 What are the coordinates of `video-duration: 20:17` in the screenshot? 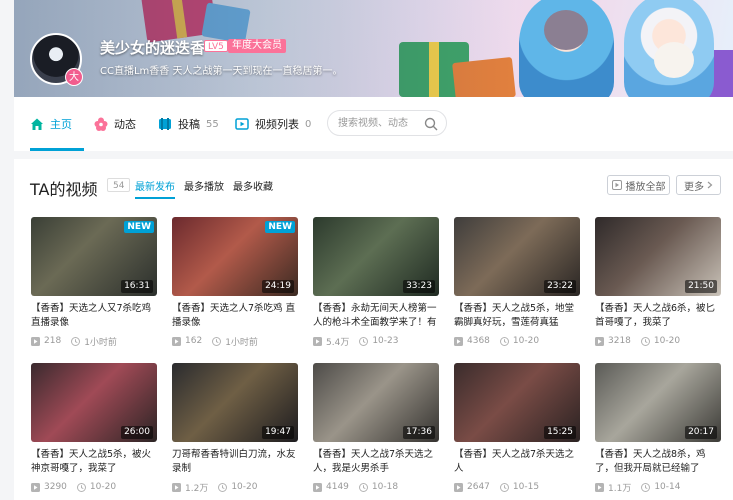 It's located at (701, 432).